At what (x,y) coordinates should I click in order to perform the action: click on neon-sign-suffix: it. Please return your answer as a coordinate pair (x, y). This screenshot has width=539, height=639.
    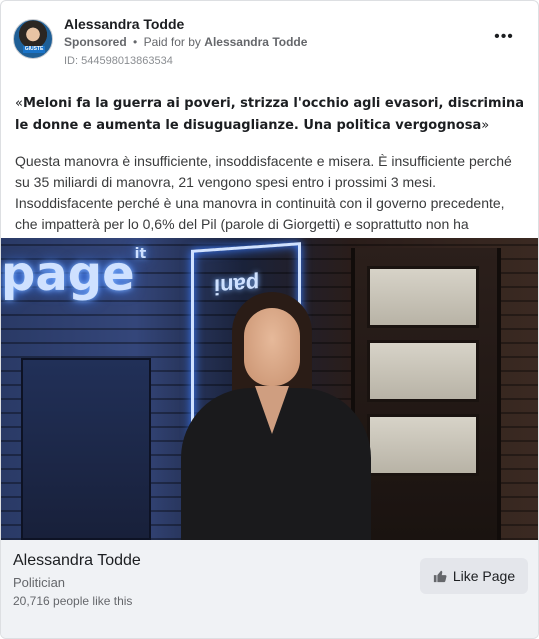
    Looking at the image, I should click on (140, 254).